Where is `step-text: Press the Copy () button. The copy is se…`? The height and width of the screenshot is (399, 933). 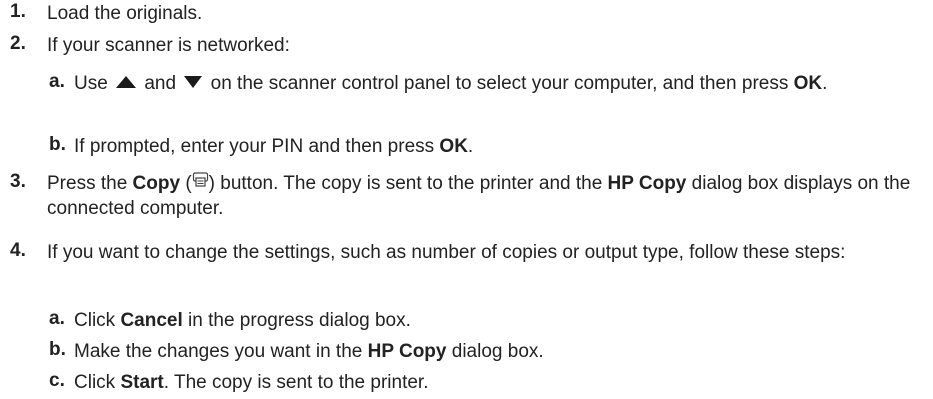 step-text: Press the Copy () button. The copy is se… is located at coordinates (487, 196).